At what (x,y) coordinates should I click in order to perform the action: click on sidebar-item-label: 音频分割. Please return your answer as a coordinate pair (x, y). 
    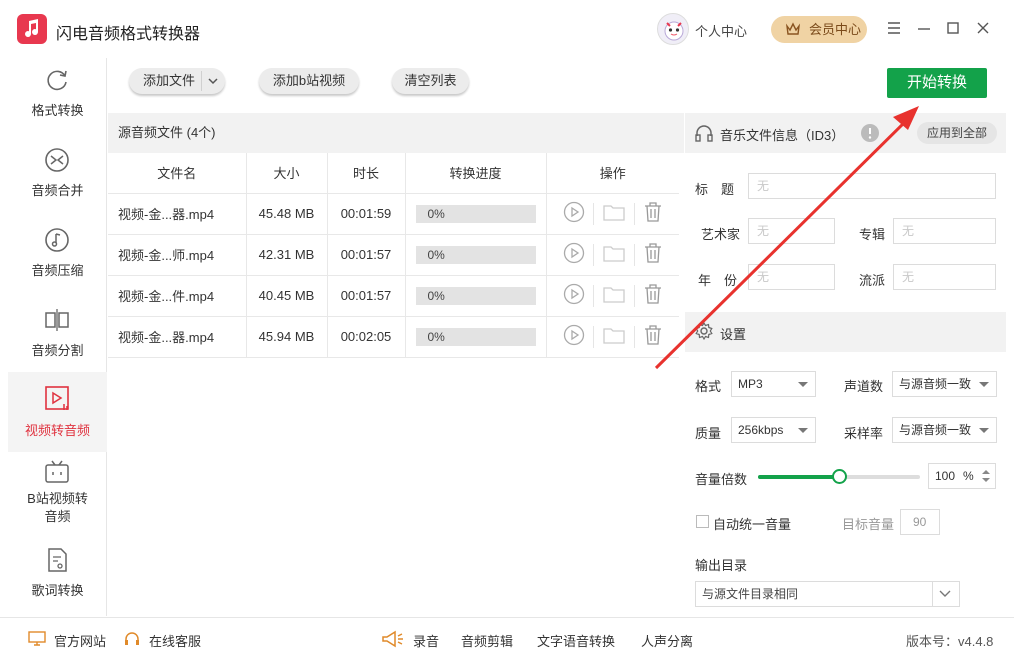
    Looking at the image, I should click on (57, 350).